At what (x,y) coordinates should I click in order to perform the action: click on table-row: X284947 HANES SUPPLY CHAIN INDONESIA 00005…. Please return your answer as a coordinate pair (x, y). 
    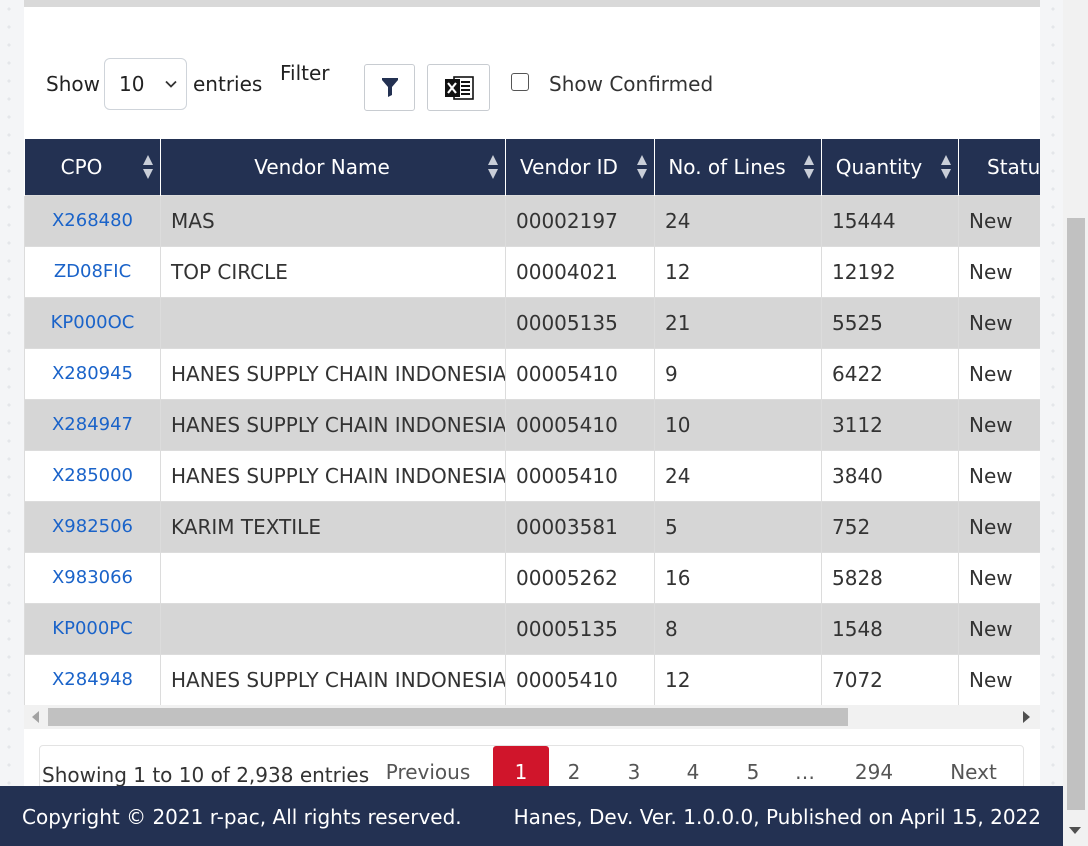
    Looking at the image, I should click on (532, 424).